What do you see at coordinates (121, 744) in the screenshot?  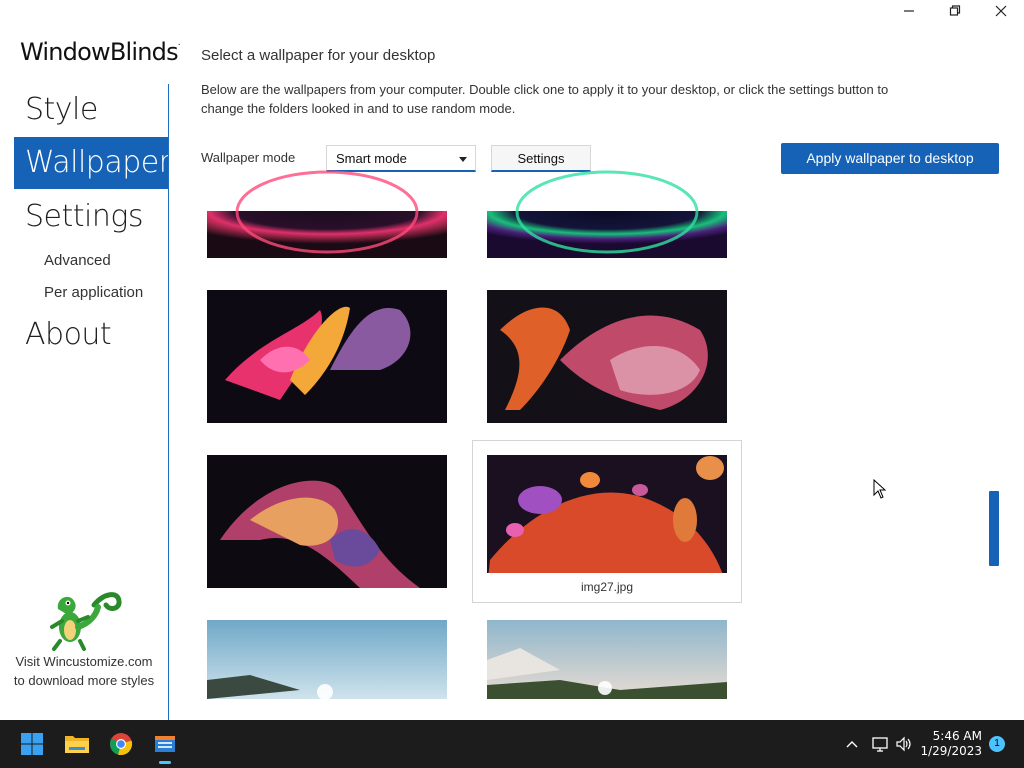 I see `chrome-icon` at bounding box center [121, 744].